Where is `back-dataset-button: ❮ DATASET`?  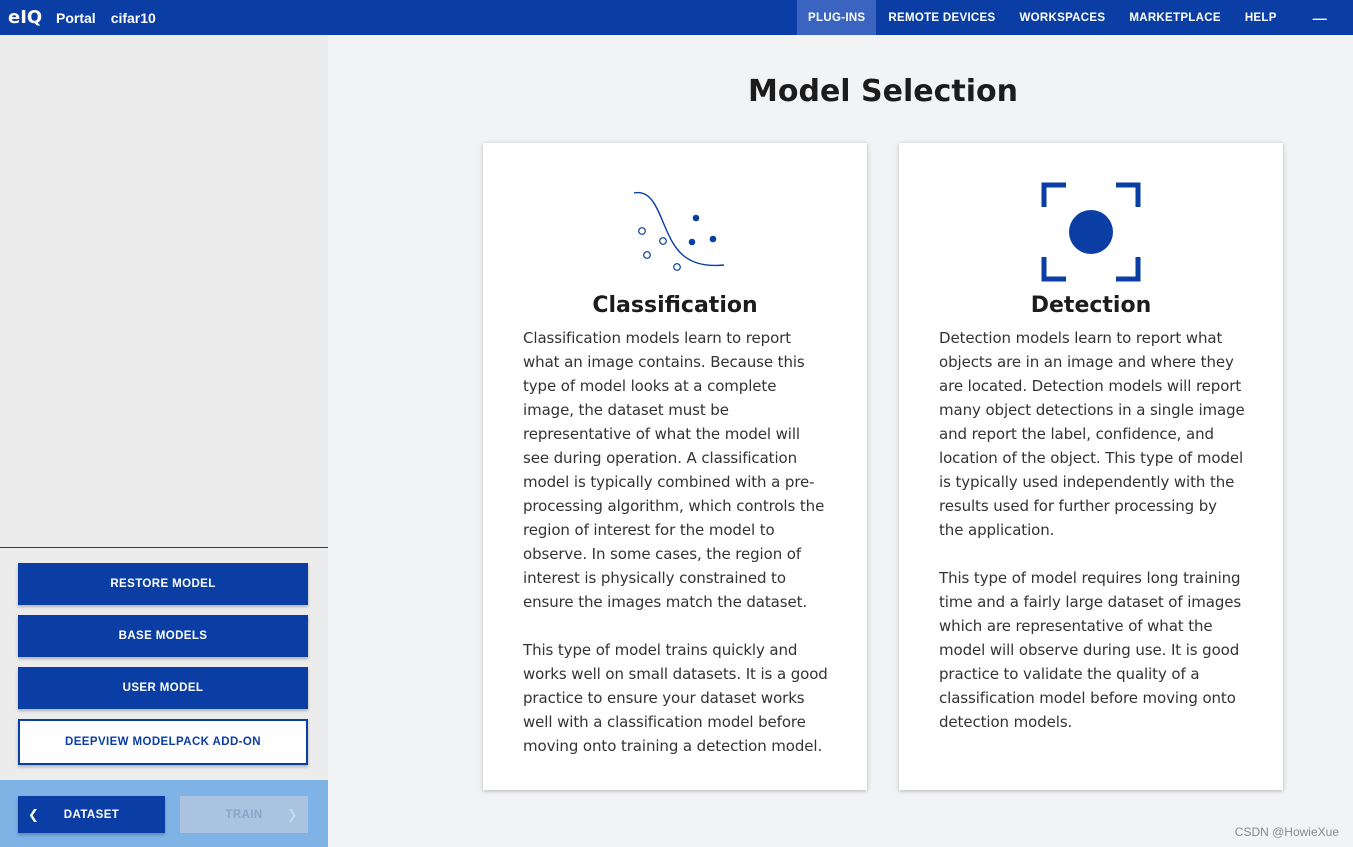
back-dataset-button: ❮ DATASET is located at coordinates (91, 814).